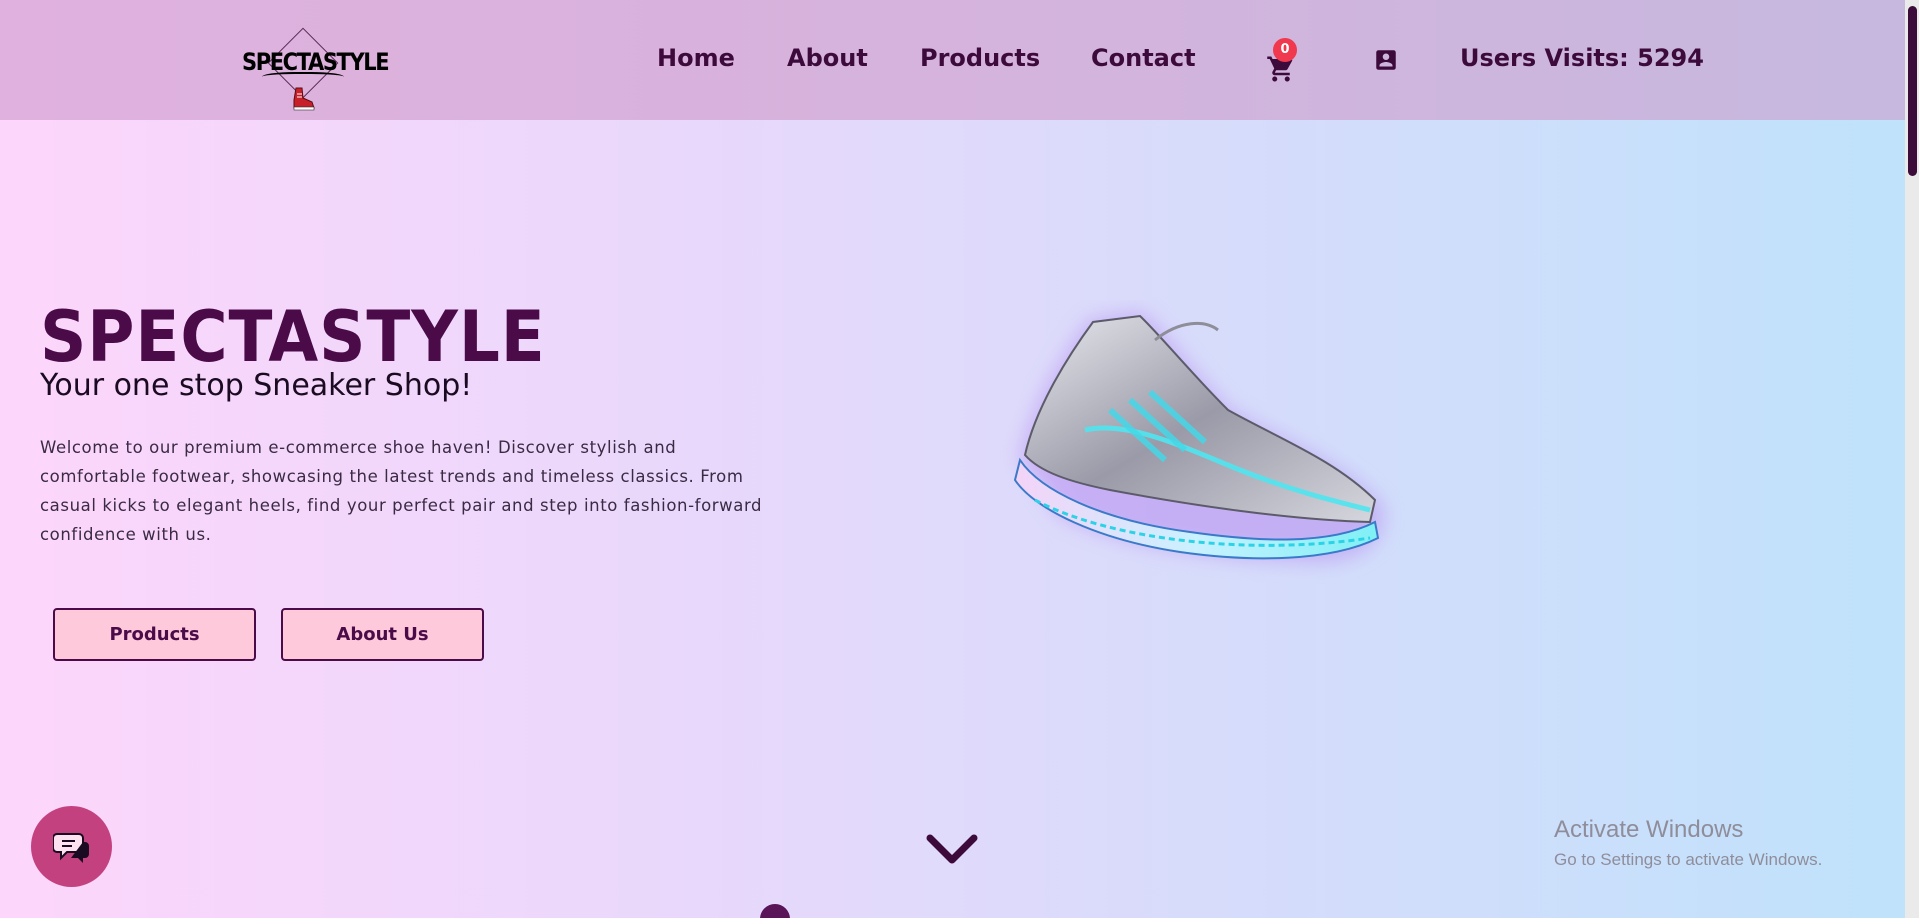  What do you see at coordinates (1688, 859) in the screenshot?
I see `watermark-subtitle: Go to Settings to activate Windows.` at bounding box center [1688, 859].